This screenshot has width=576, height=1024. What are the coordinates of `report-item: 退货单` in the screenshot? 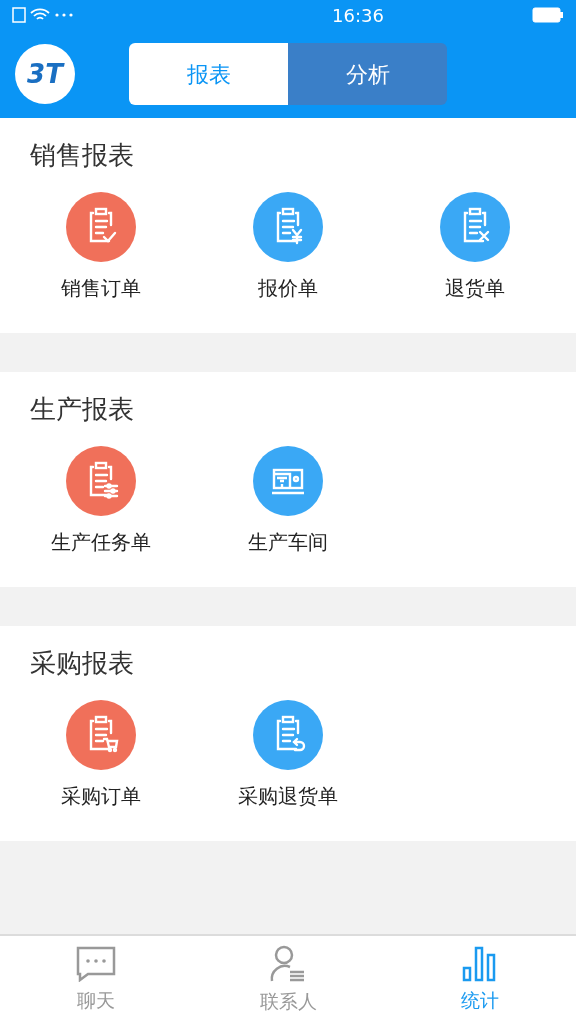 It's located at (474, 246).